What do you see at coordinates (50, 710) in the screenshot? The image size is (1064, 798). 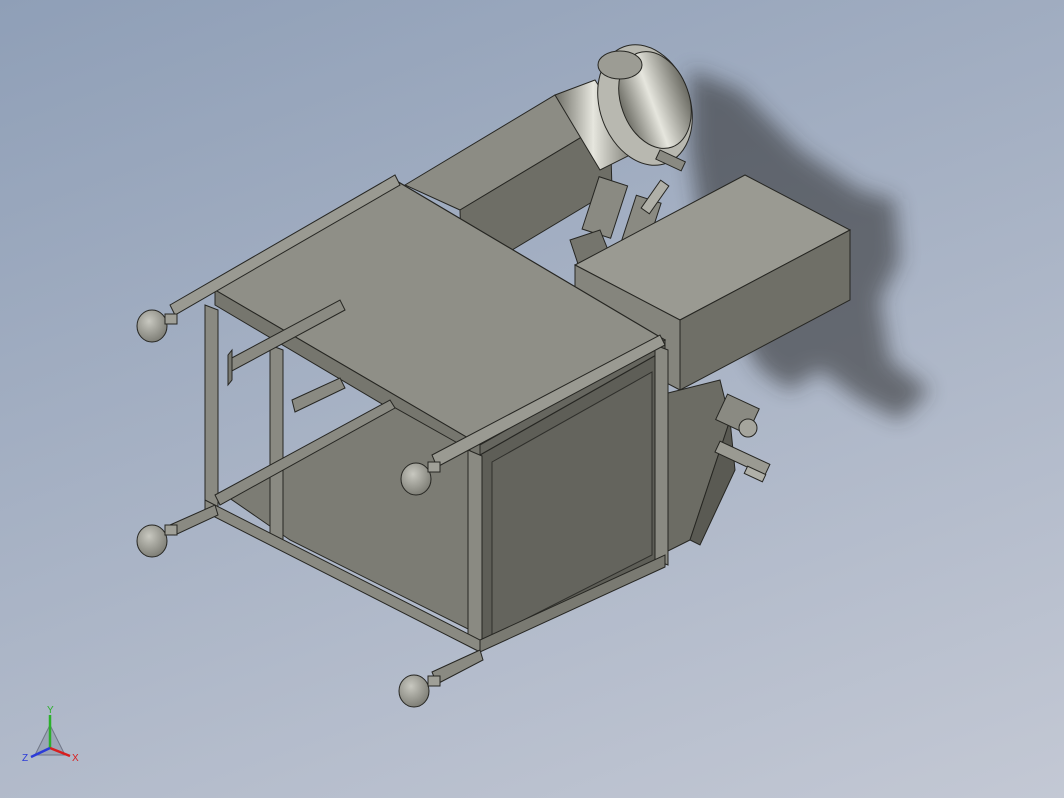 I see `y-axis-label: Y` at bounding box center [50, 710].